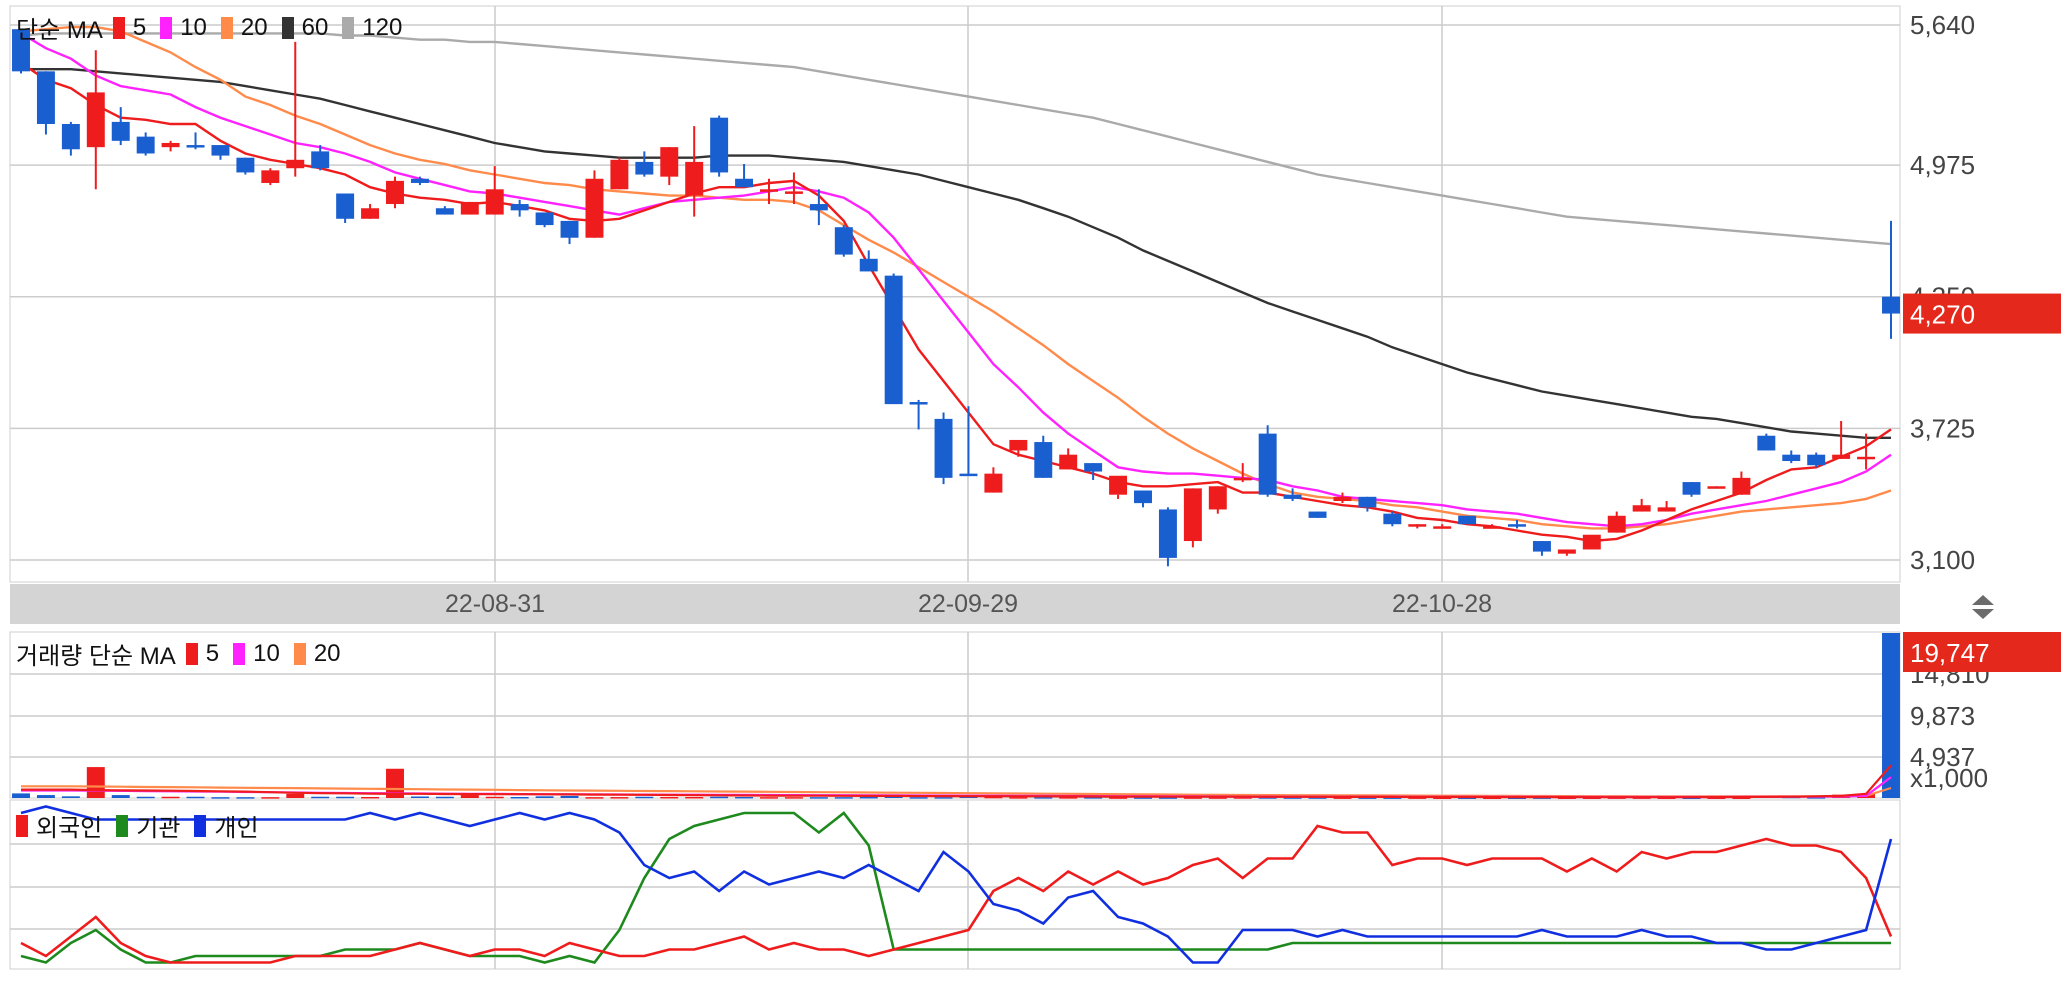  What do you see at coordinates (1442, 604) in the screenshot?
I see `date-label-3: 22-10-28` at bounding box center [1442, 604].